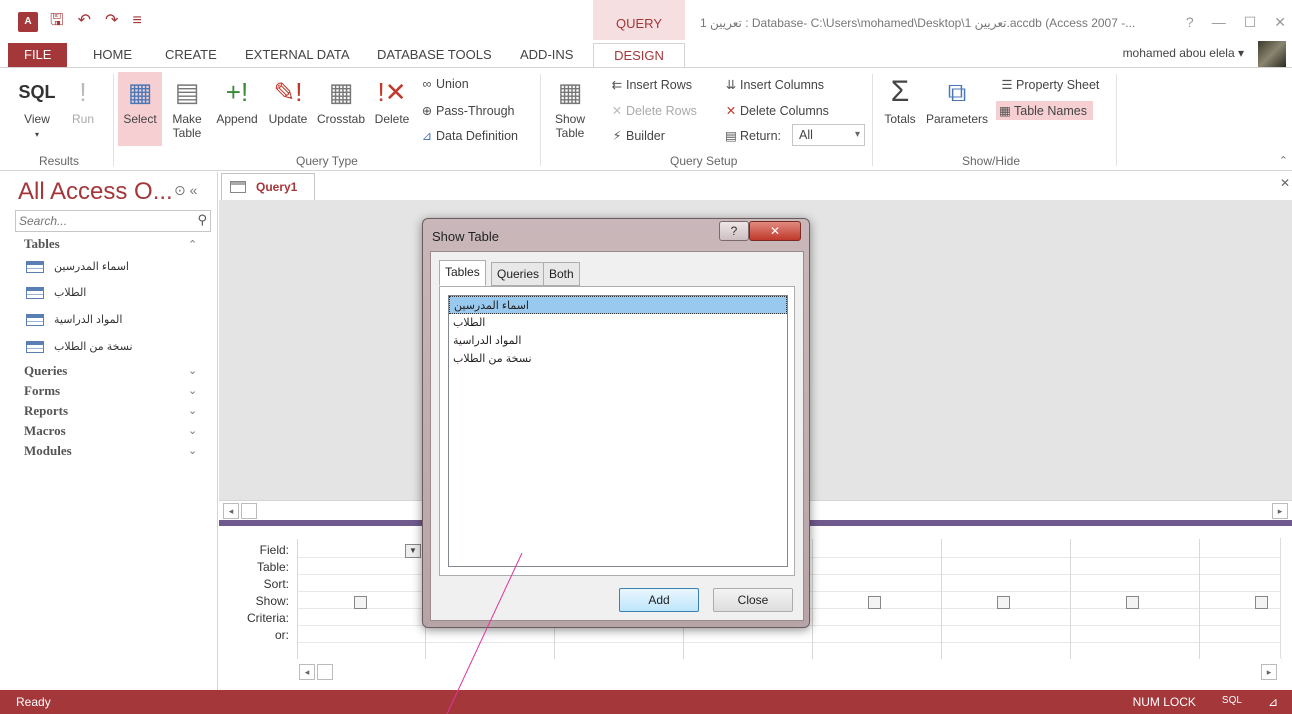  I want to click on tab-external-data: EXTERNAL DATA, so click(297, 55).